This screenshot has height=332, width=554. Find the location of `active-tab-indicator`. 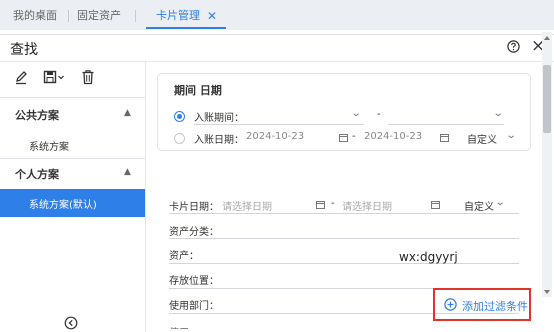

active-tab-indicator is located at coordinates (186, 28).